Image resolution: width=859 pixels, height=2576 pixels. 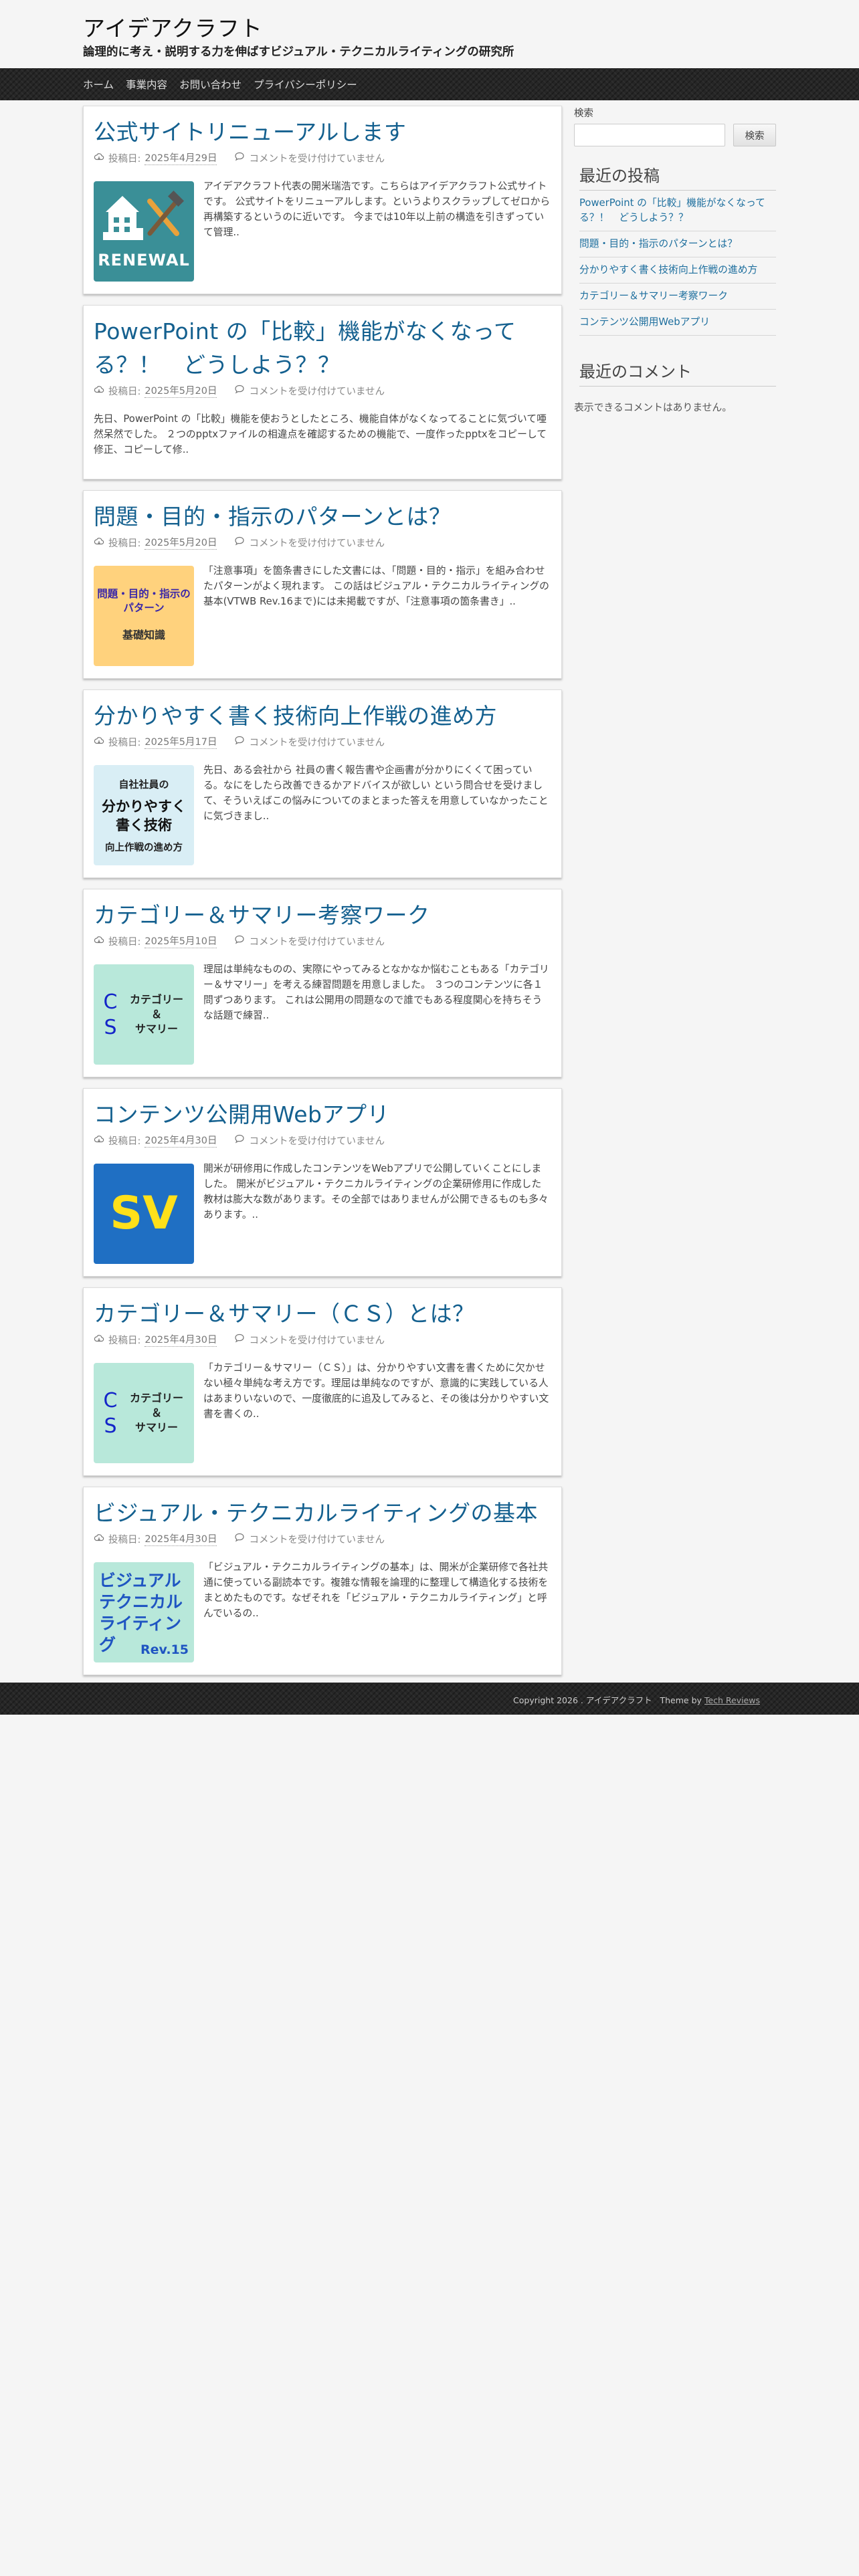 I want to click on site-description: 論理的に考え・説明する力を伸ばすビジュアル・テクニカルライティングの研究所, so click(x=299, y=52).